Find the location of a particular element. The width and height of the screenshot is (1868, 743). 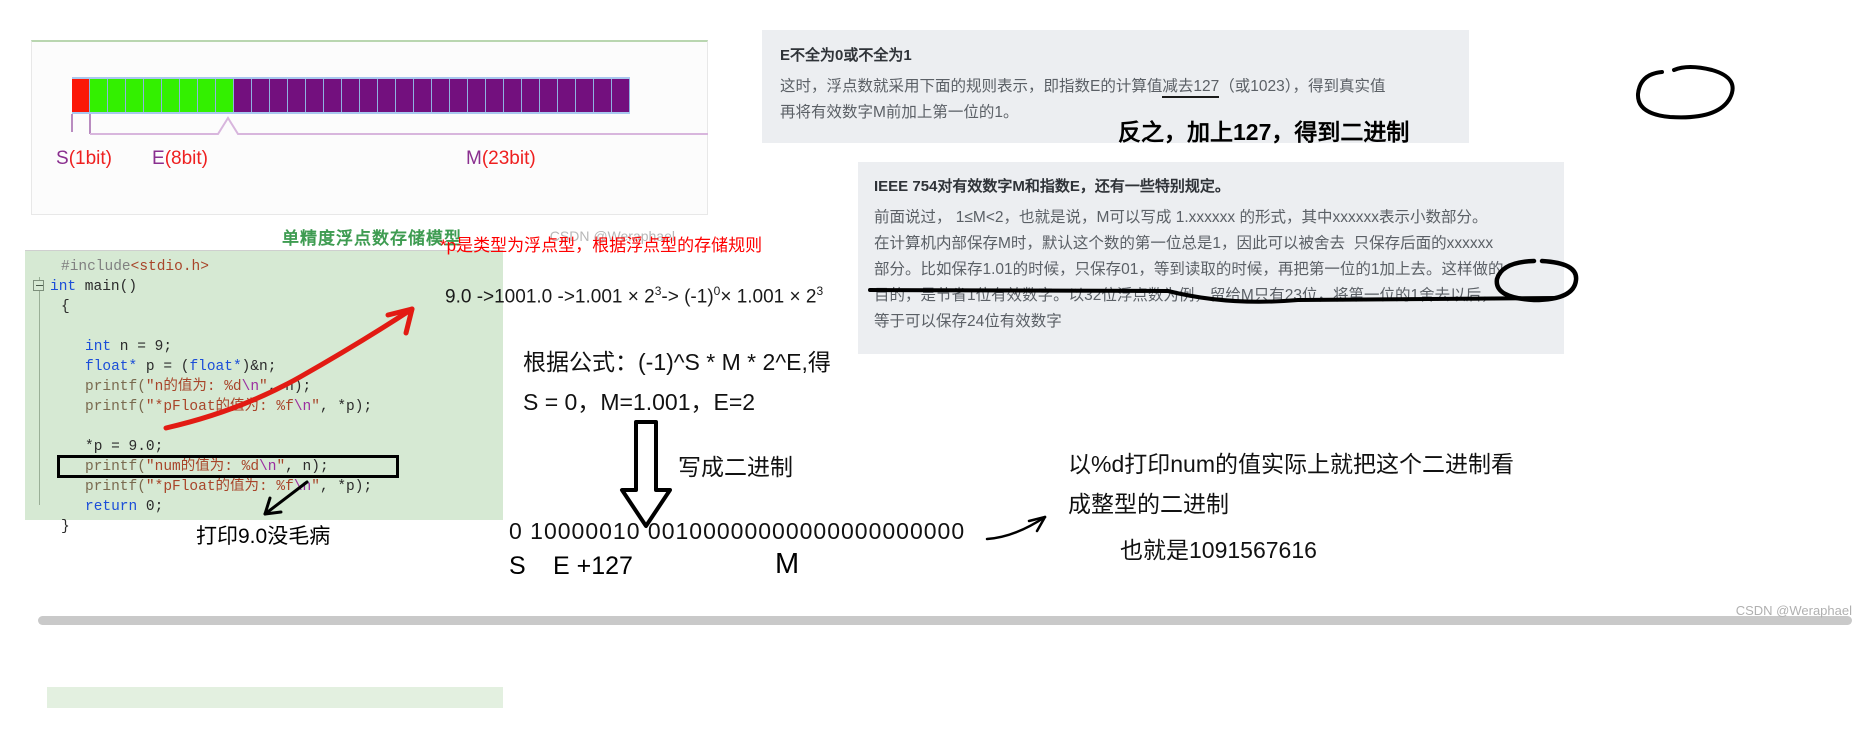

handwritten-label-s: S is located at coordinates (517, 566).